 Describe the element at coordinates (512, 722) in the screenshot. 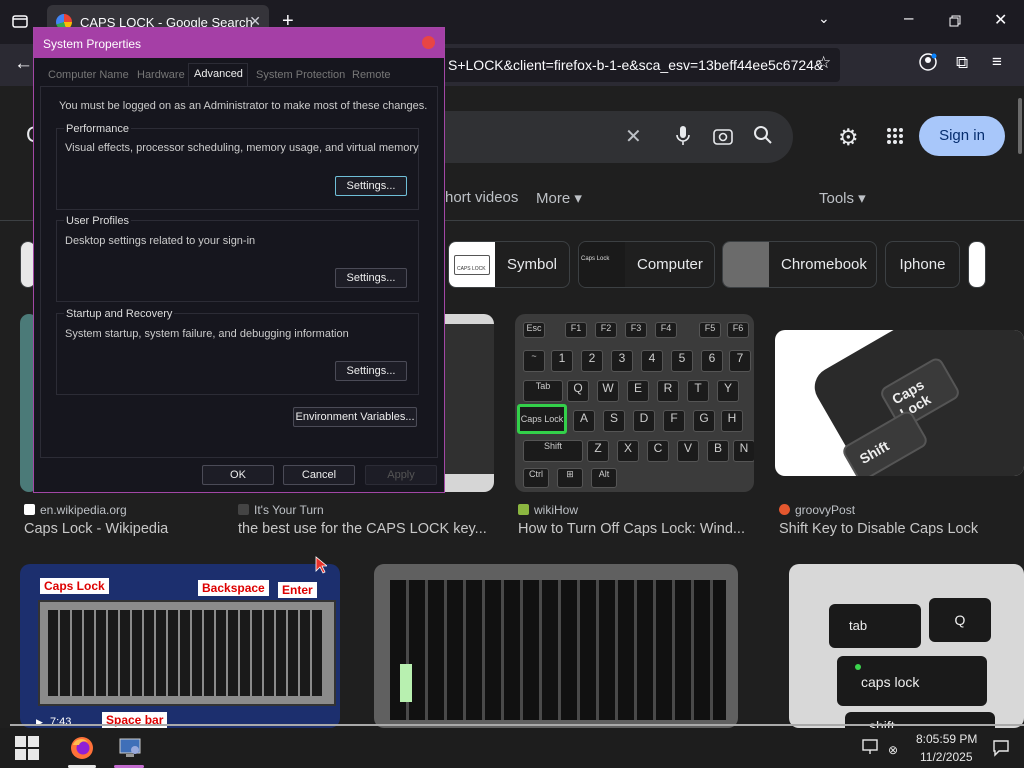

I see `video-progress: ▶ 7:43` at that location.